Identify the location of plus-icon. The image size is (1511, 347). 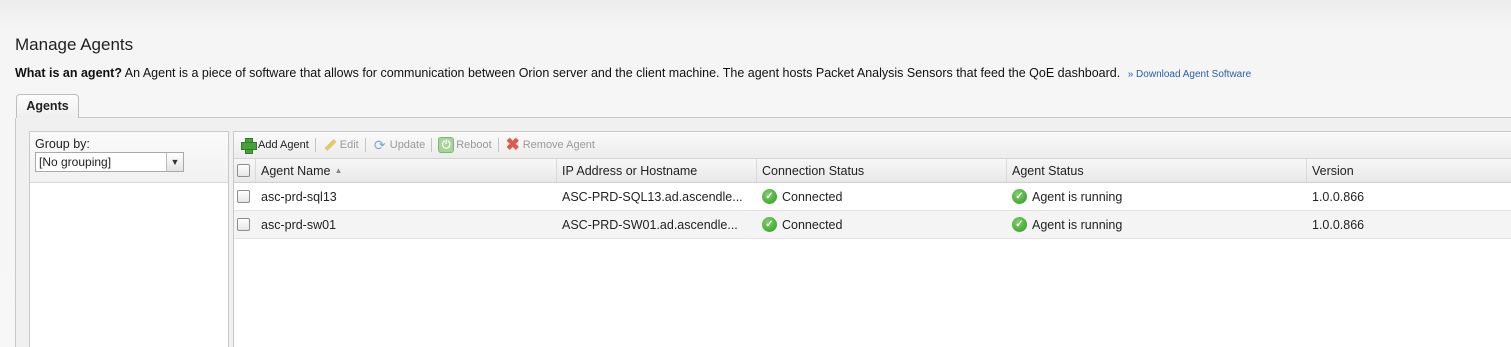
(248, 145).